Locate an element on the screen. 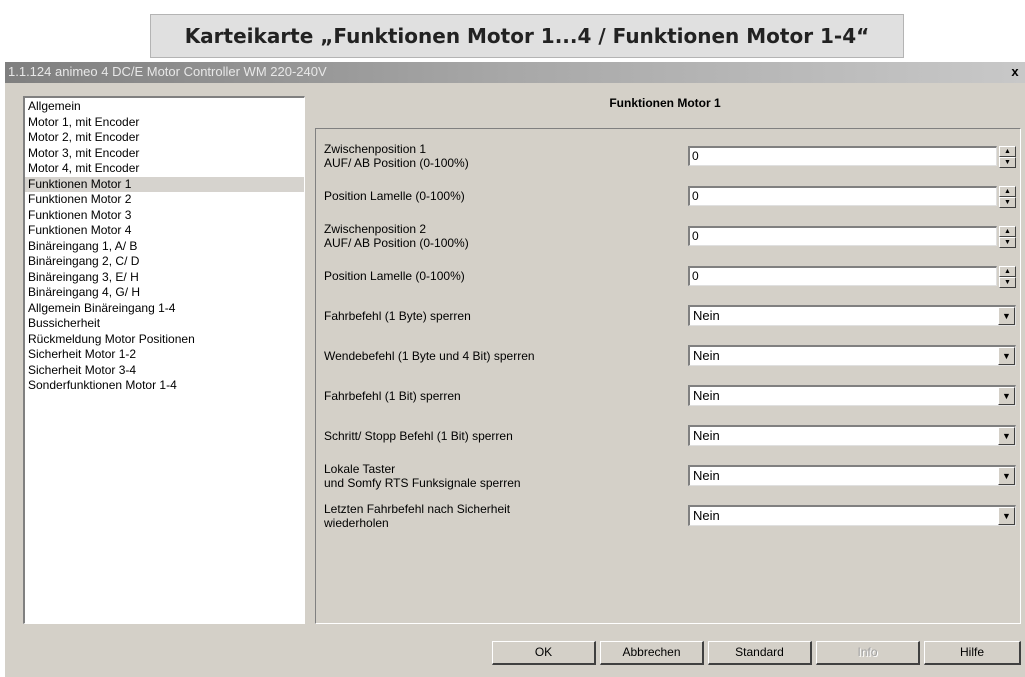 The image size is (1025, 677). nav-item-binaereingang-2: Binäreingang 2, C/ D is located at coordinates (164, 262).